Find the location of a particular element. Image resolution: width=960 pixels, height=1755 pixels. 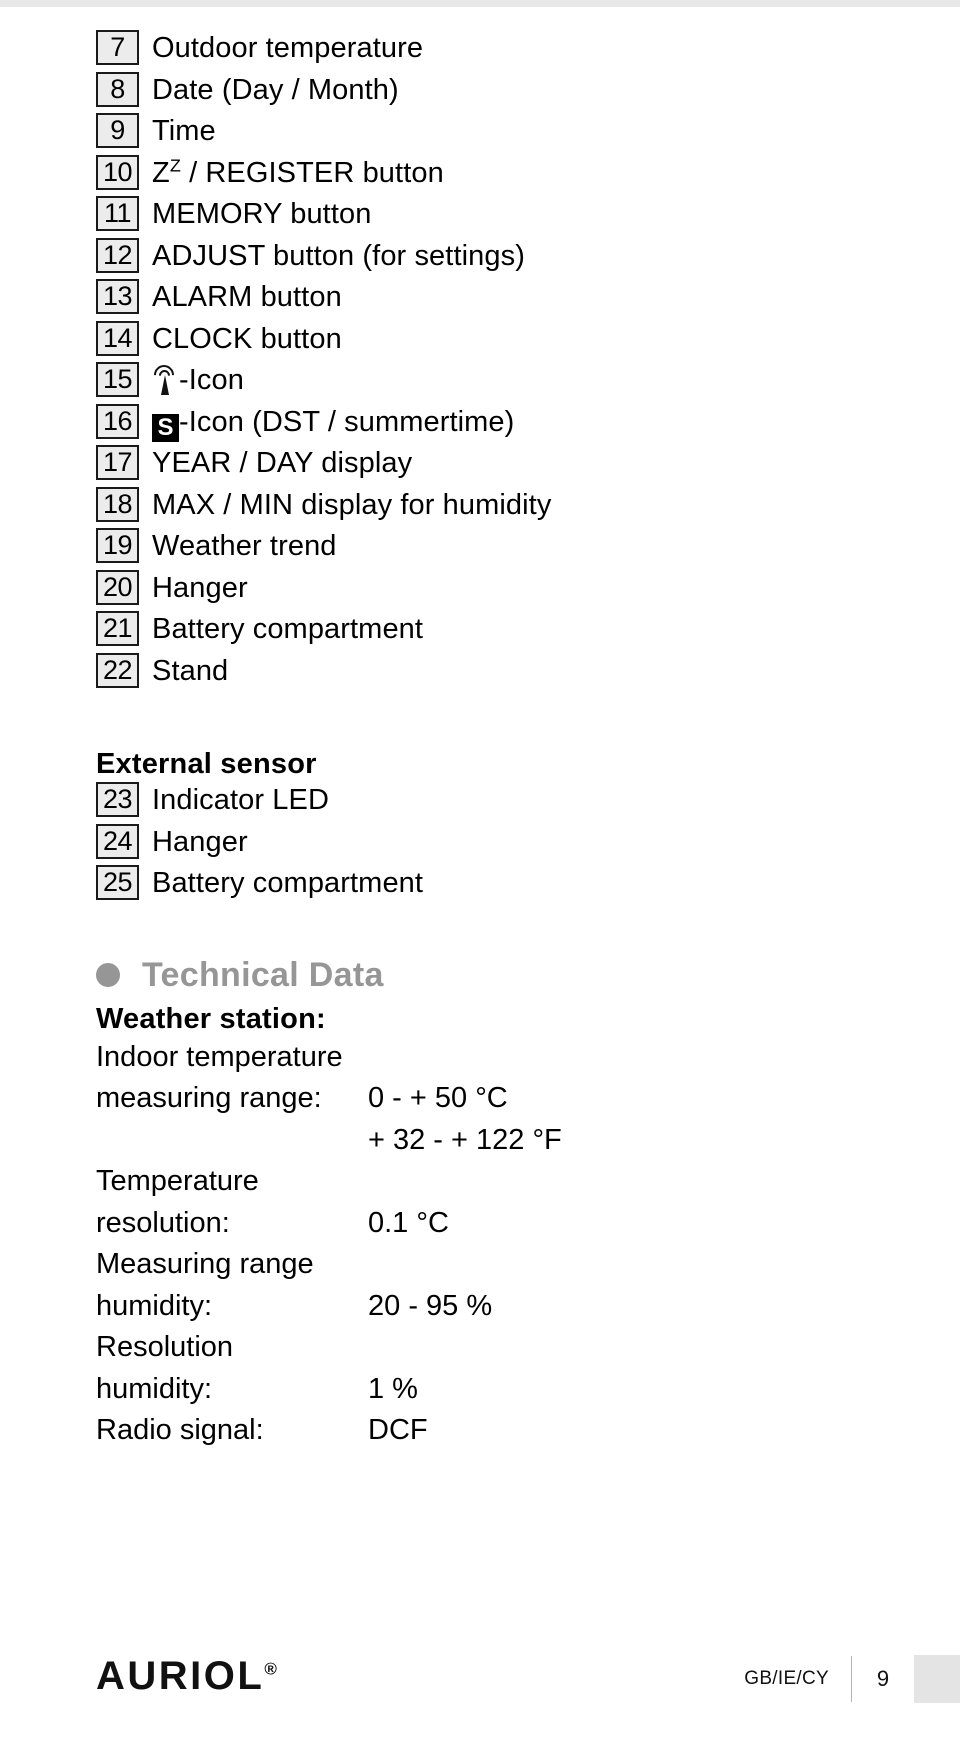

dst-s-icon: S is located at coordinates (165, 427).